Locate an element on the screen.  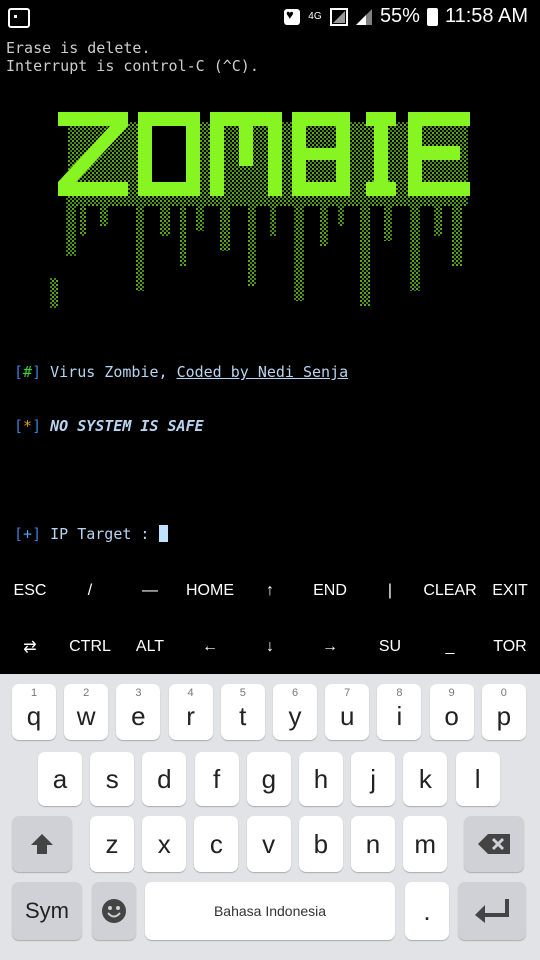
key-o: 9o is located at coordinates (451, 712).